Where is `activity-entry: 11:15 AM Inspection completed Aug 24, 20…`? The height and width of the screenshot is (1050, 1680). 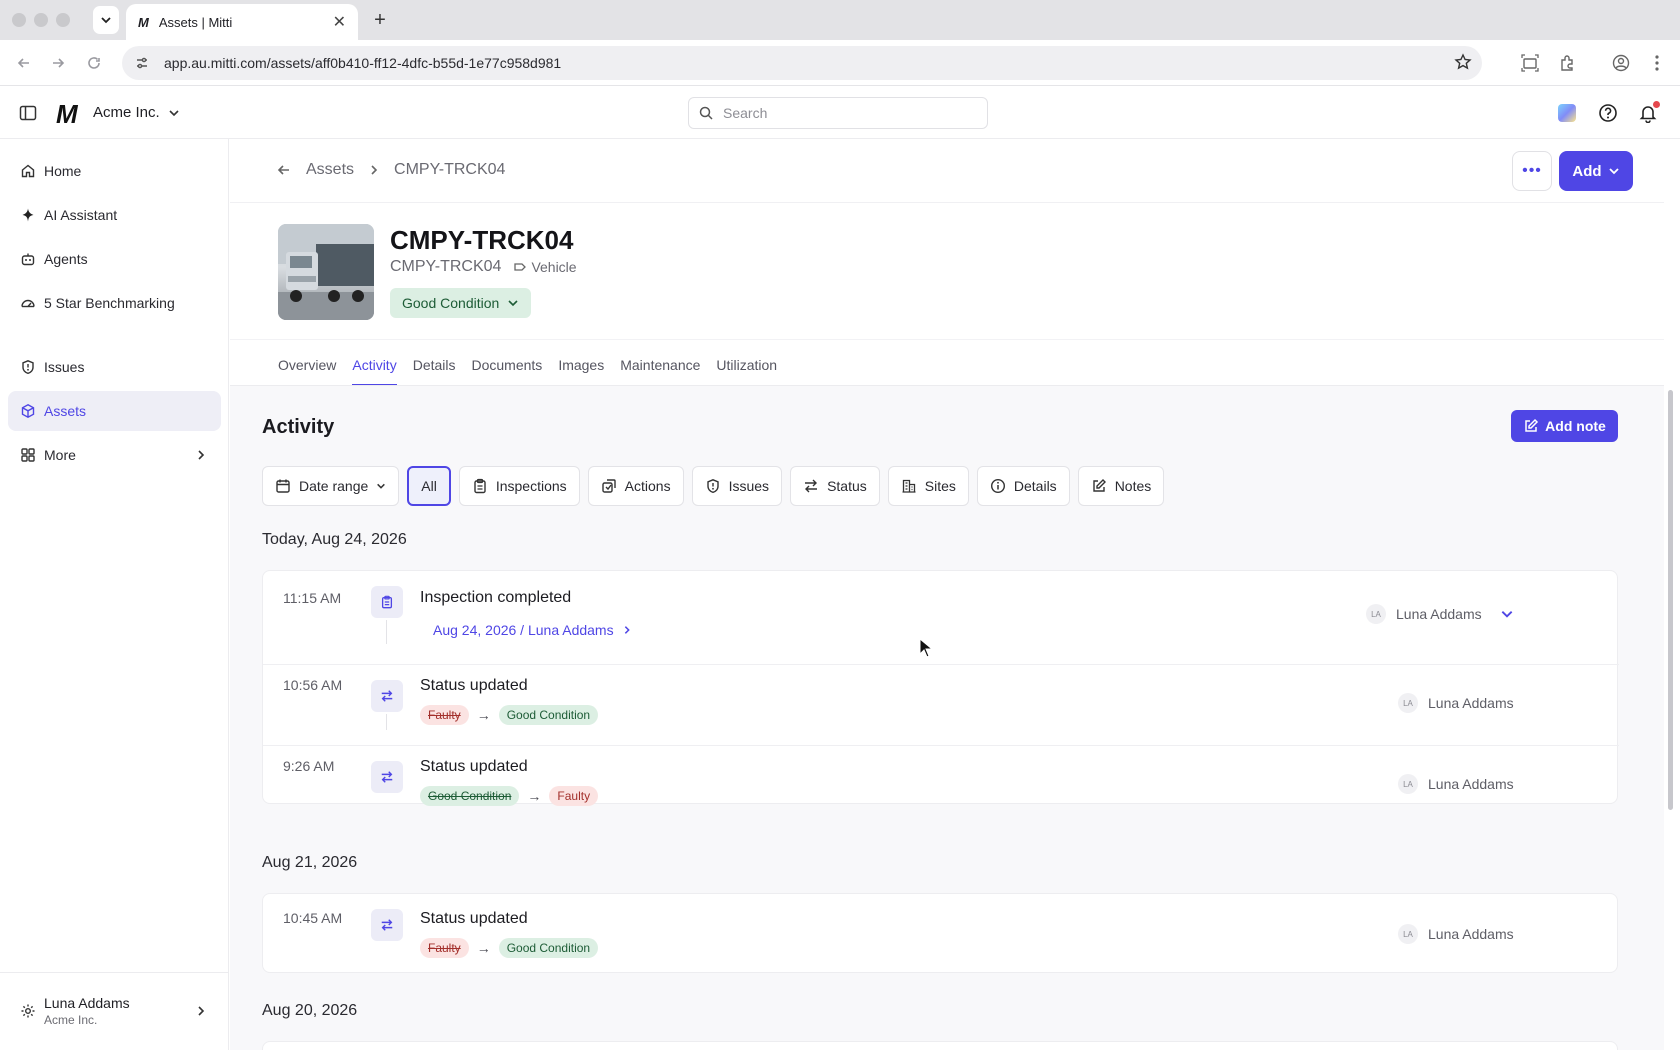
activity-entry: 11:15 AM Inspection completed Aug 24, 20… is located at coordinates (941, 617).